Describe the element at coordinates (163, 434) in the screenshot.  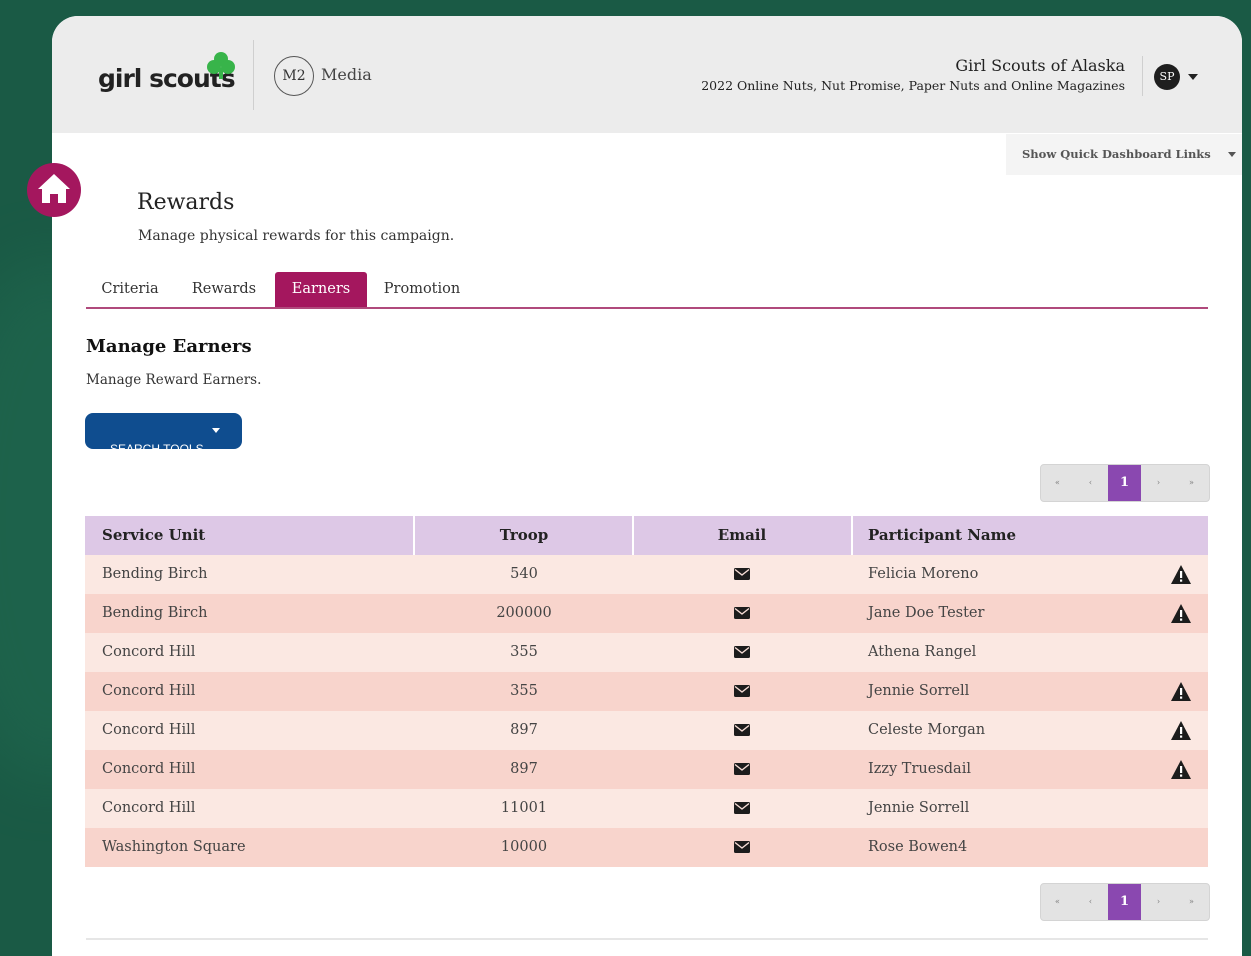
I see `search-tools-button: SEARCH TOOLS` at that location.